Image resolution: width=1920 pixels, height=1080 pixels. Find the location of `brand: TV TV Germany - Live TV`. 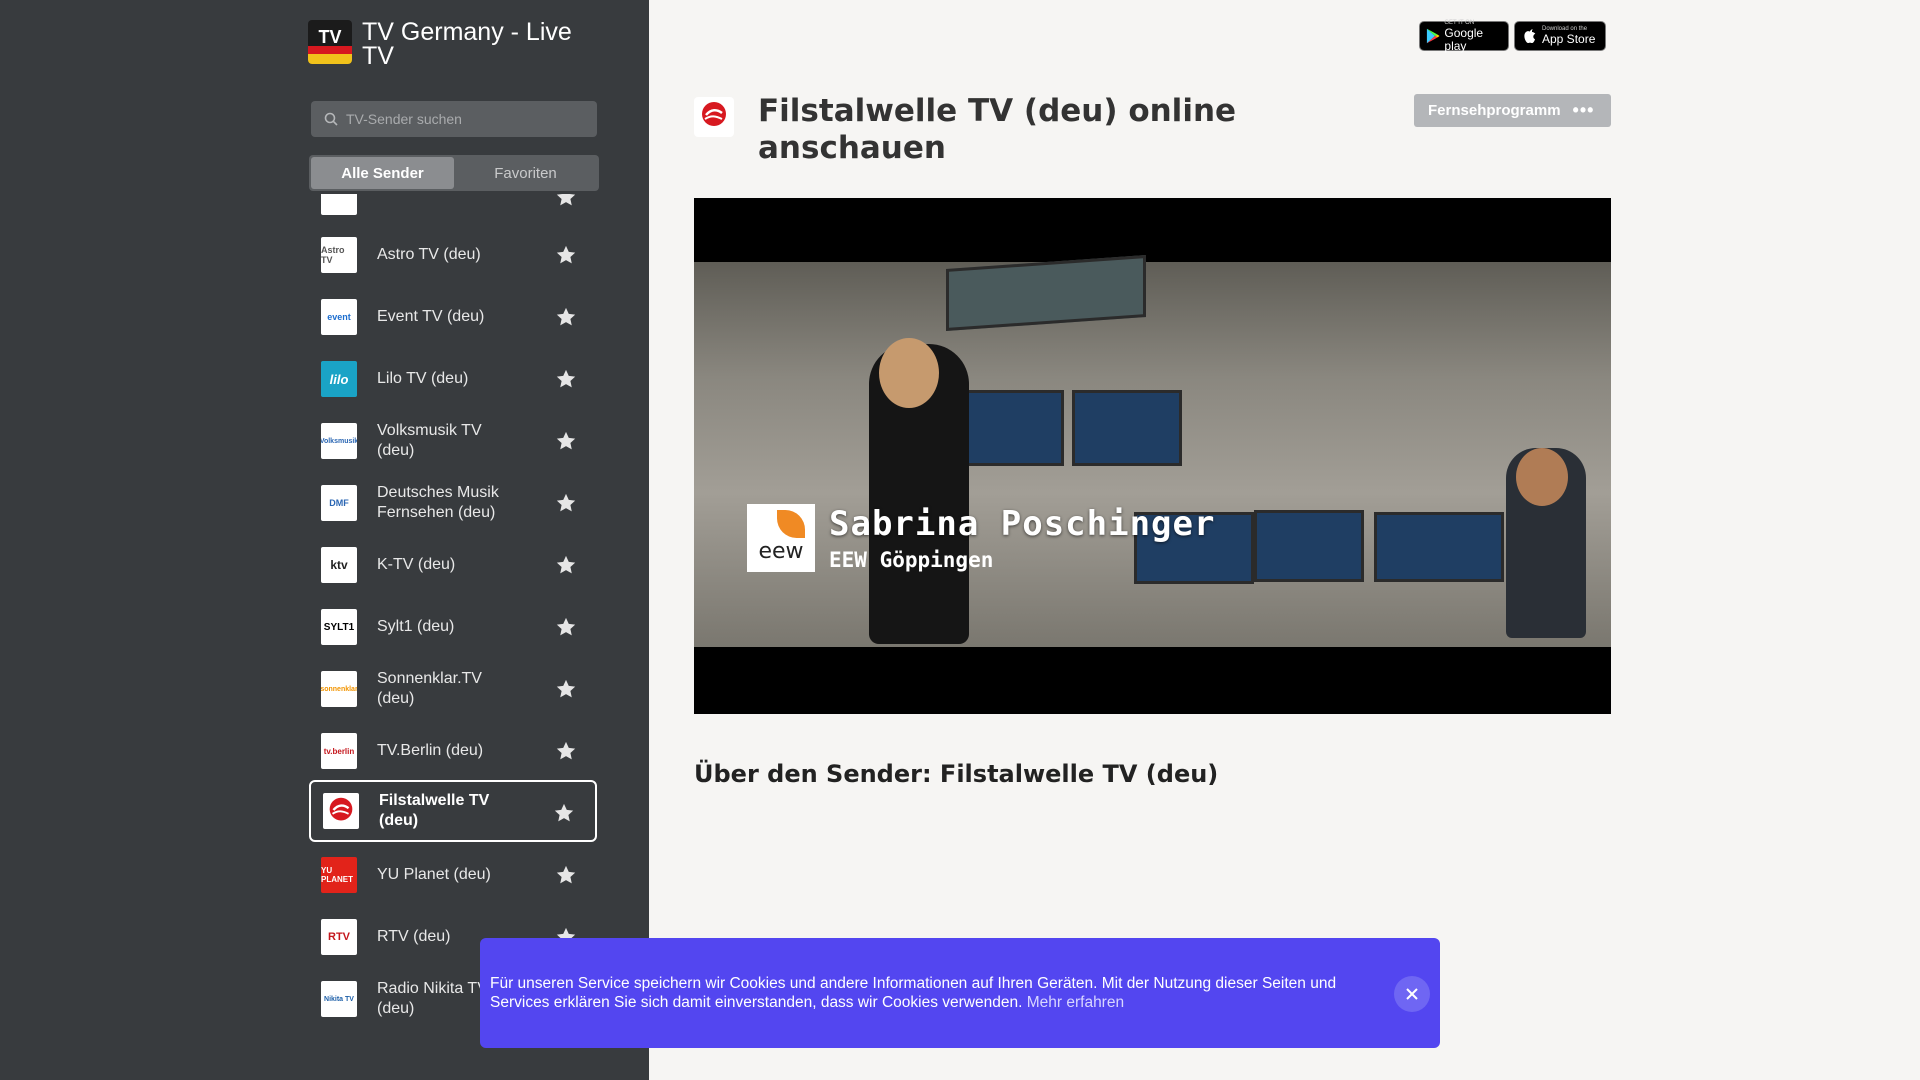

brand: TV TV Germany - Live TV is located at coordinates (455, 44).